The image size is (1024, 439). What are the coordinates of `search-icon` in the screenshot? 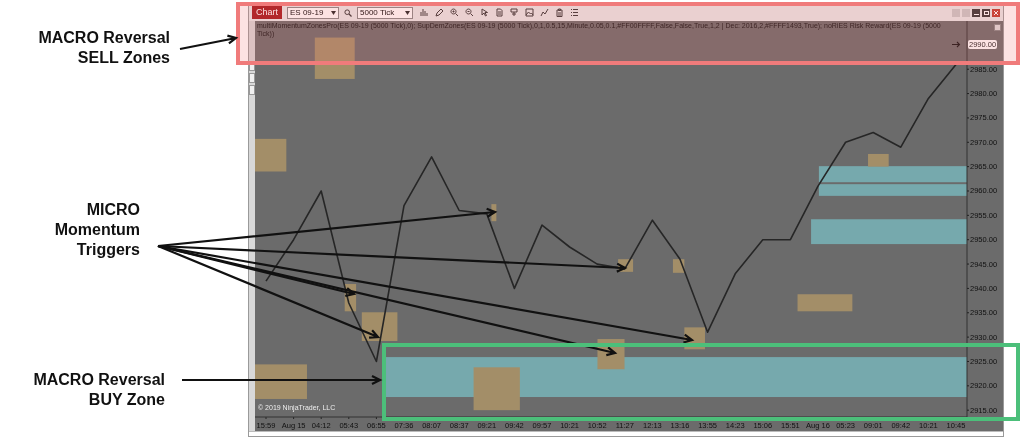 It's located at (348, 12).